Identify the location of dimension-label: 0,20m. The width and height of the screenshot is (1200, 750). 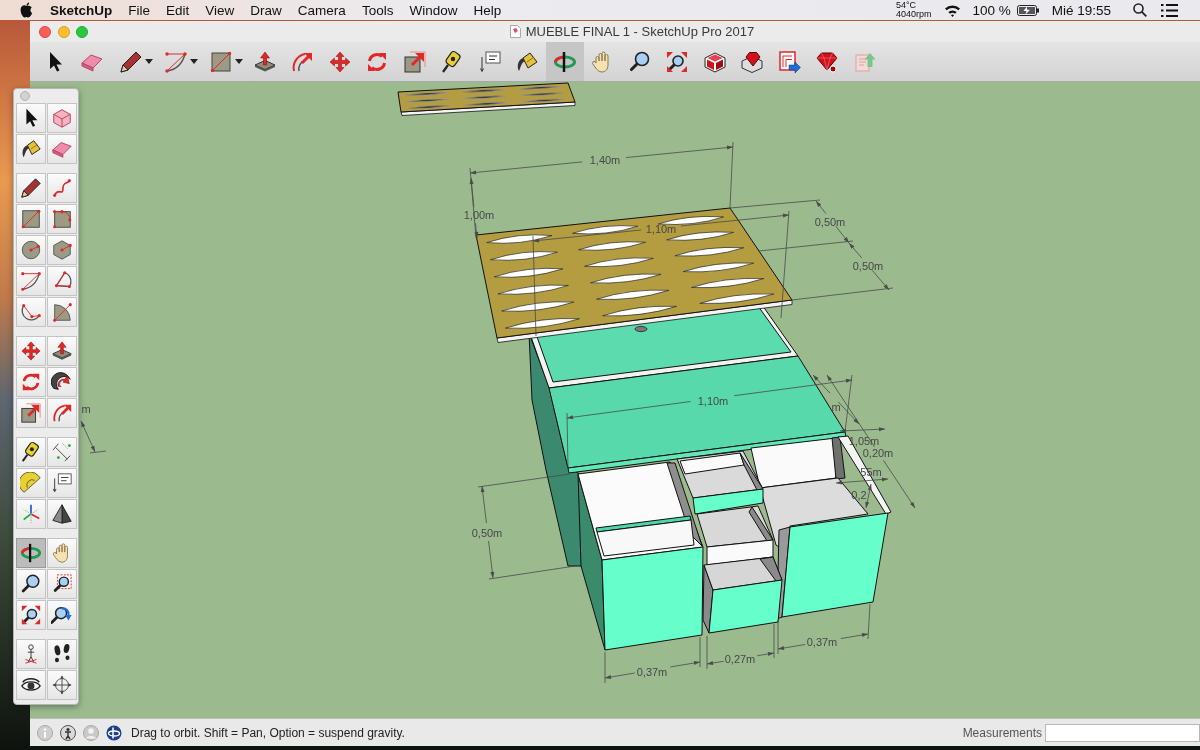
(878, 453).